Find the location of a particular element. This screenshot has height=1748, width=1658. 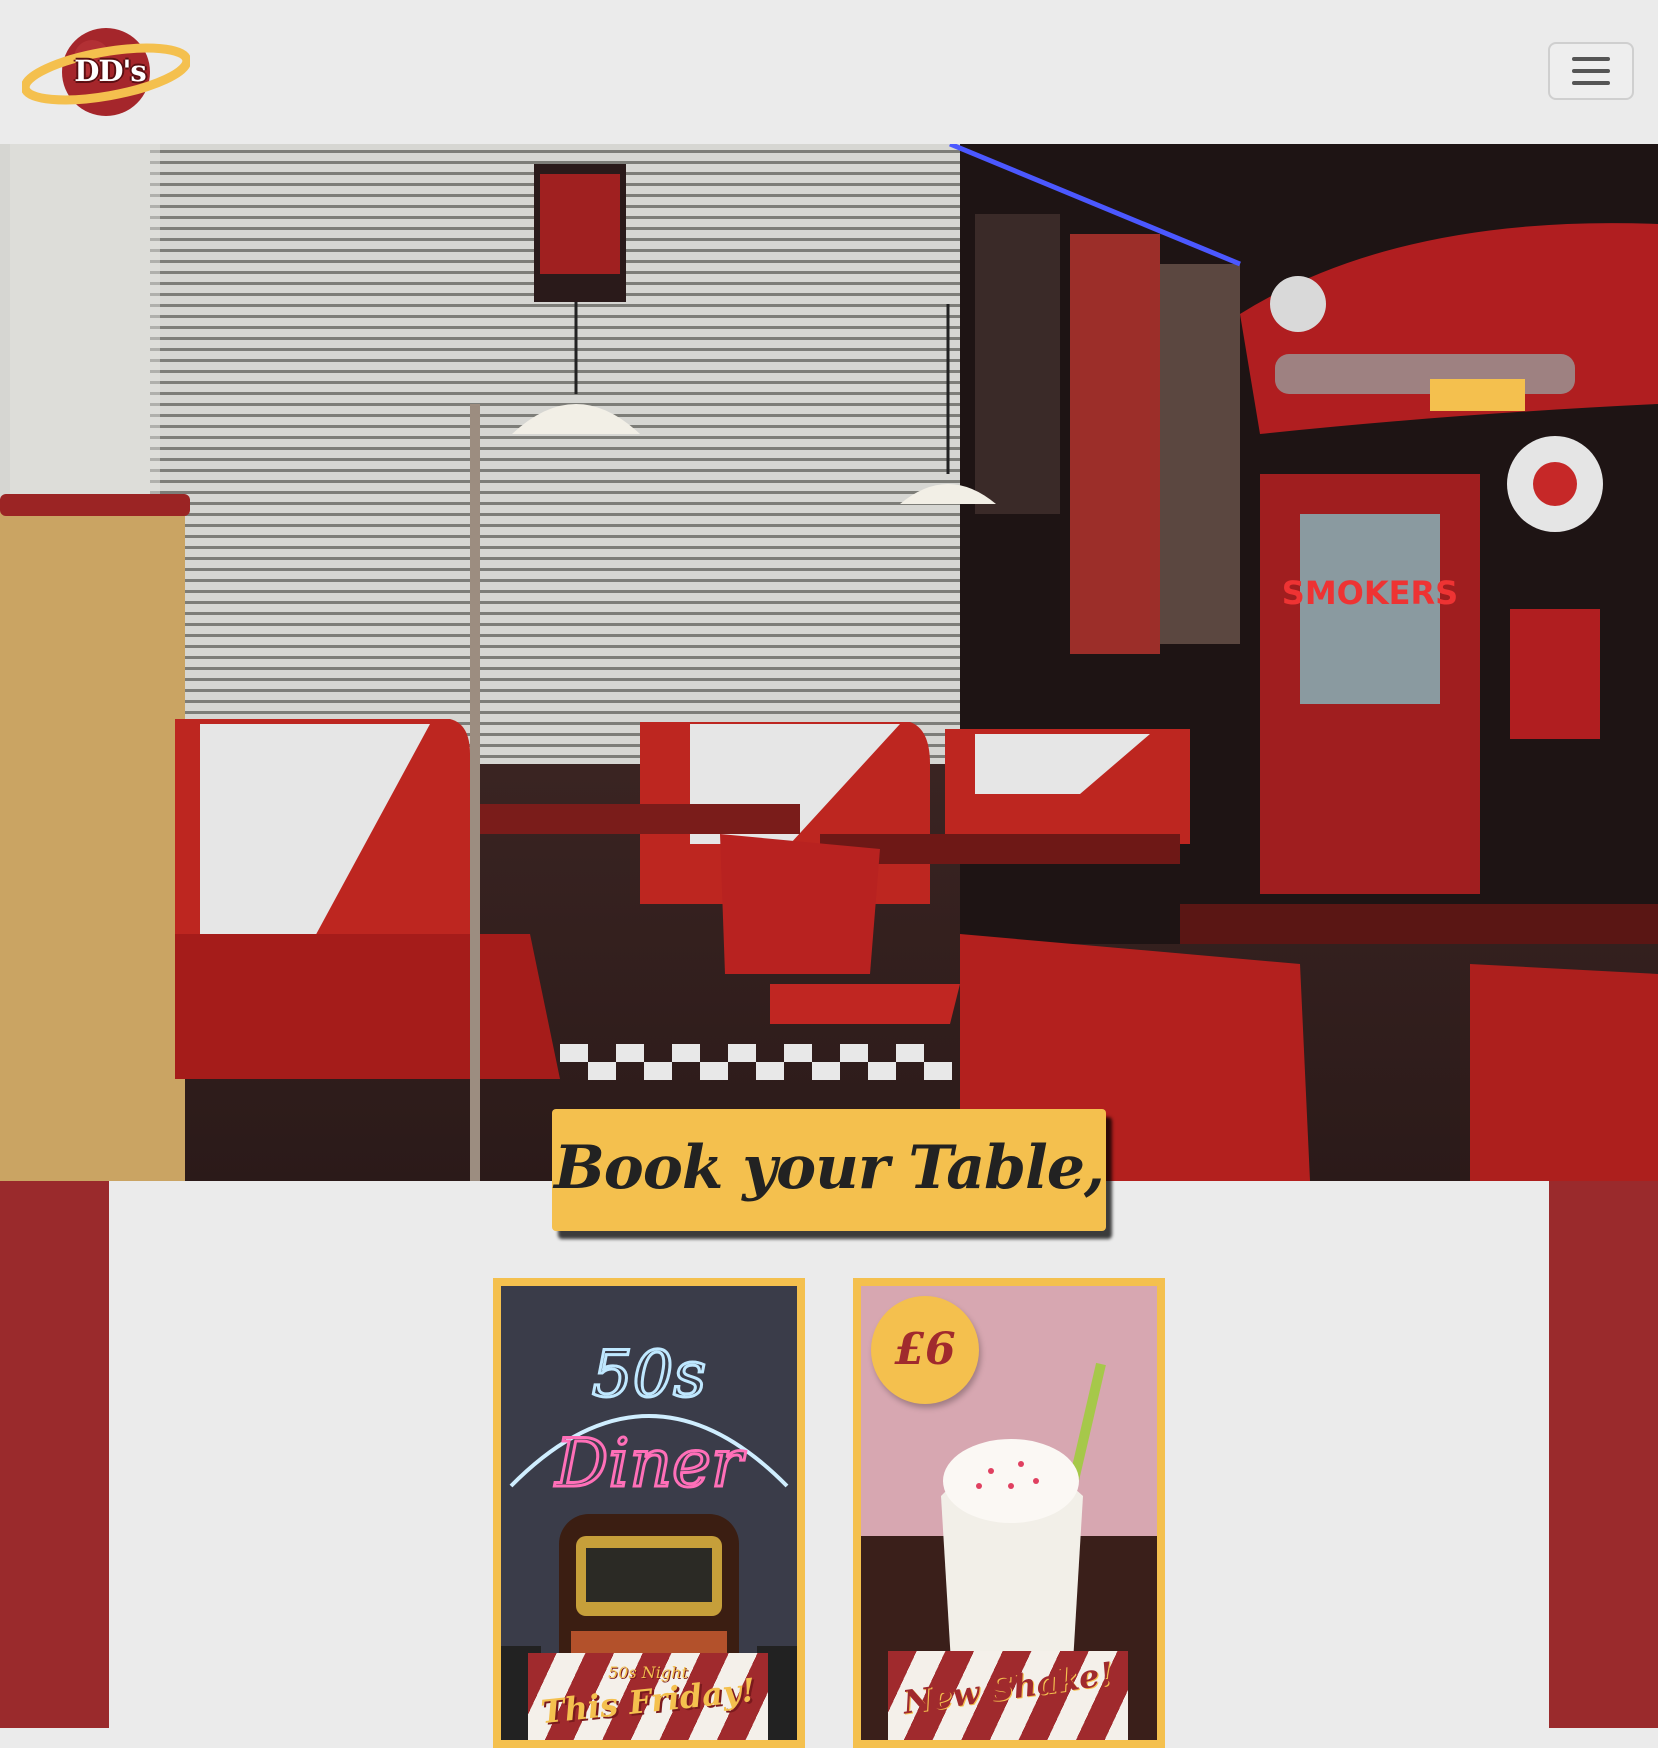

logo-text: DD's is located at coordinates (110, 71).